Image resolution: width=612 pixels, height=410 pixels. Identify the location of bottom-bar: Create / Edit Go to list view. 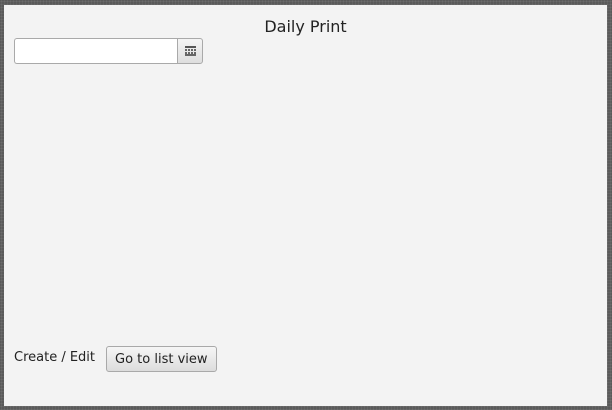
(115, 359).